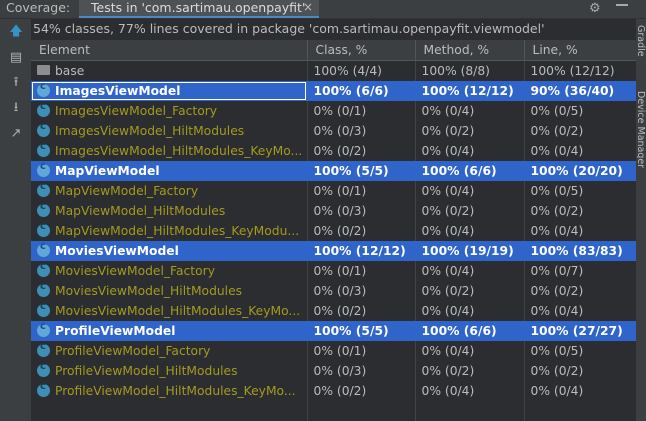  I want to click on element-cell: MoviesViewModel_HiltModules, so click(169, 291).